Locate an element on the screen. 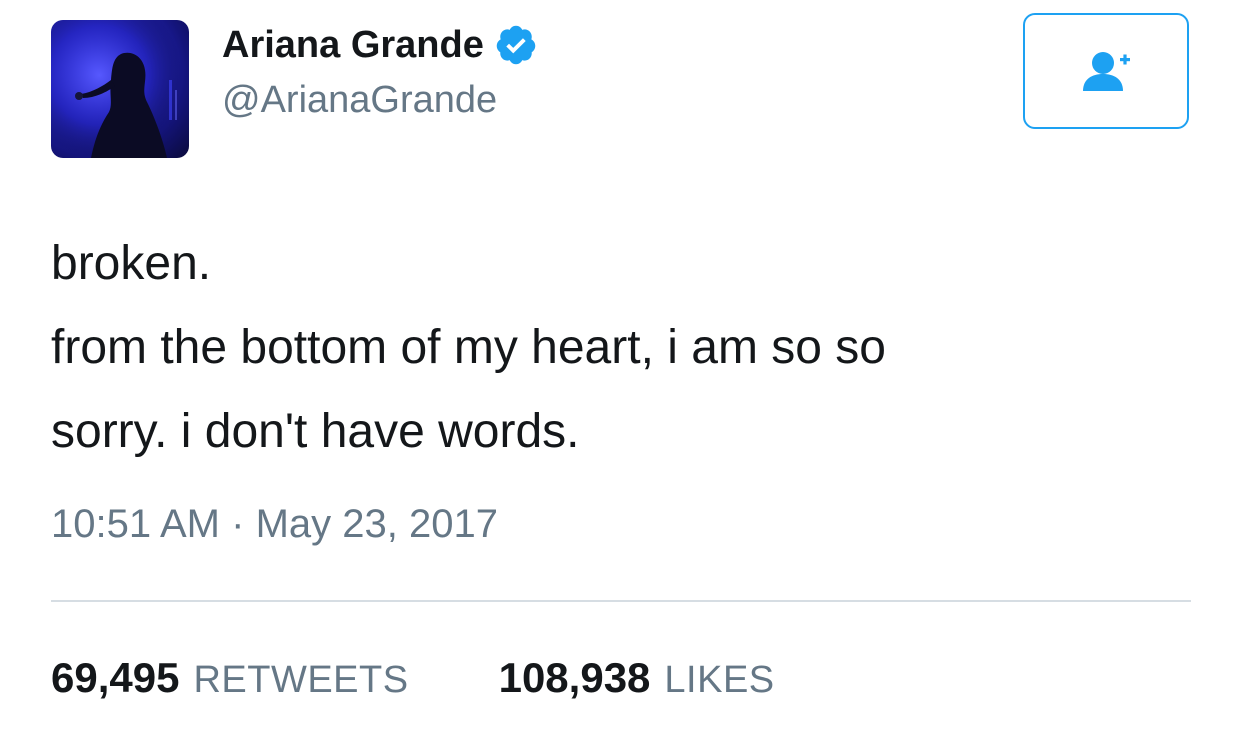 This screenshot has height=742, width=1242. tweet-time: 10:51 AM is located at coordinates (136, 524).